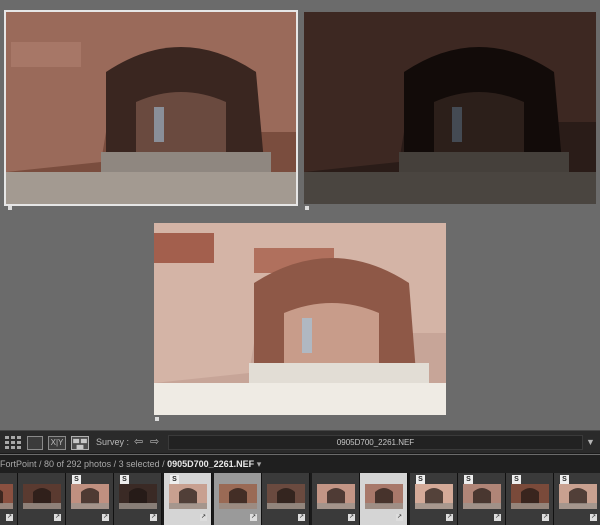  I want to click on compare-icon: X|Y, so click(57, 442).